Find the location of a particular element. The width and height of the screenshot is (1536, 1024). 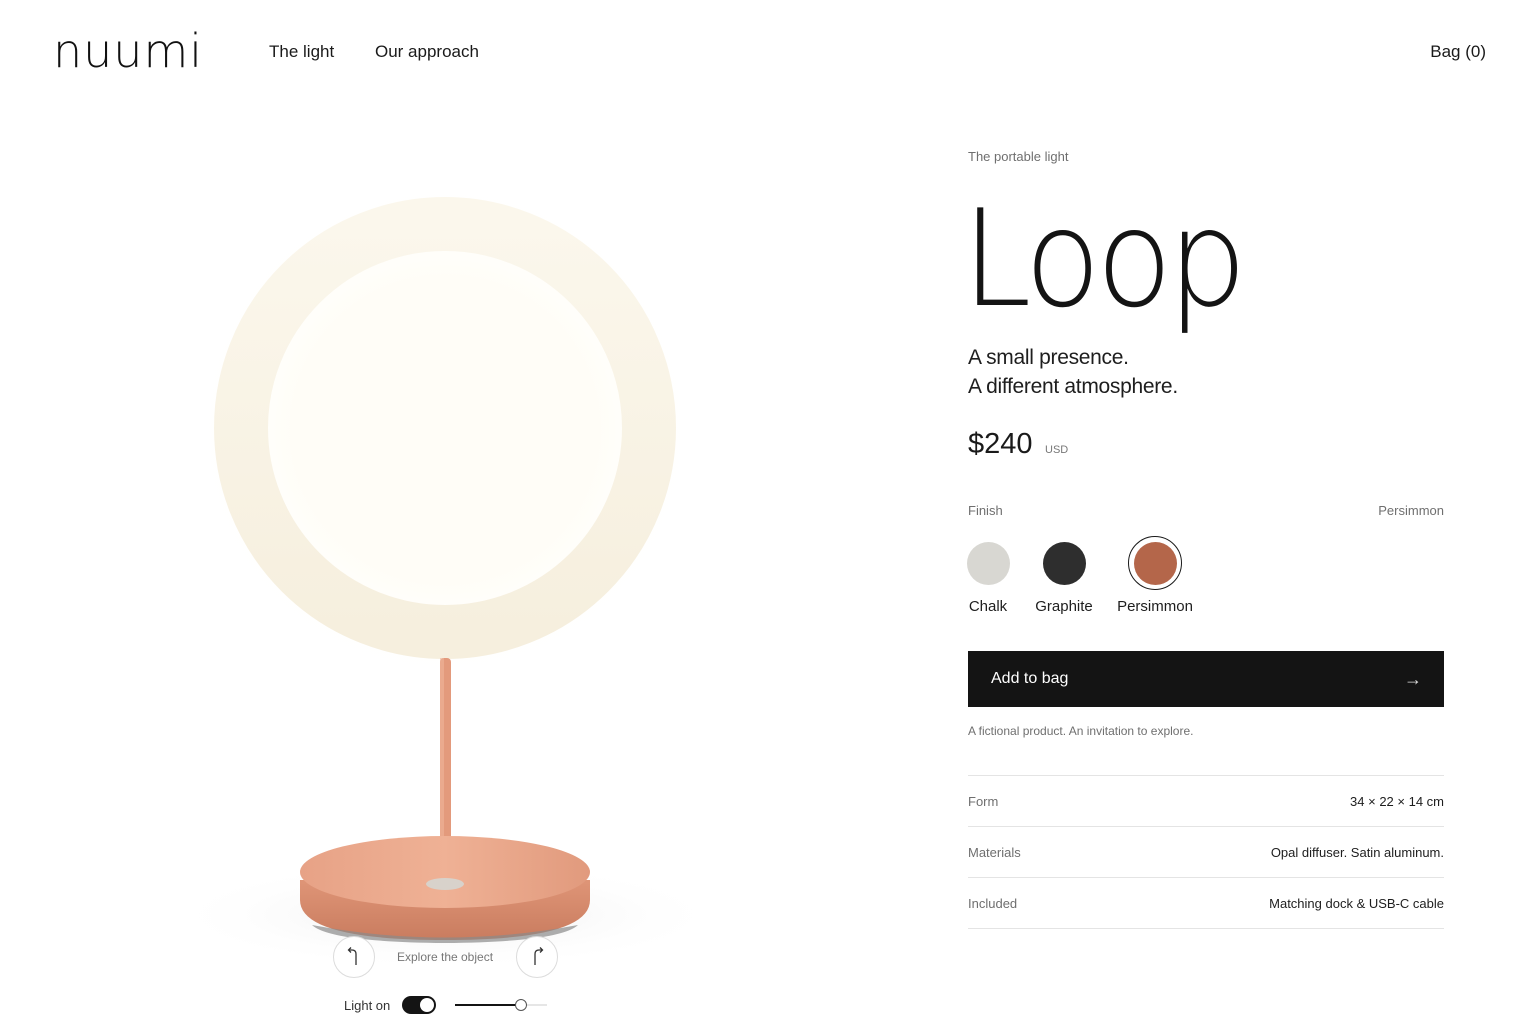

rotate-right-button is located at coordinates (537, 957).